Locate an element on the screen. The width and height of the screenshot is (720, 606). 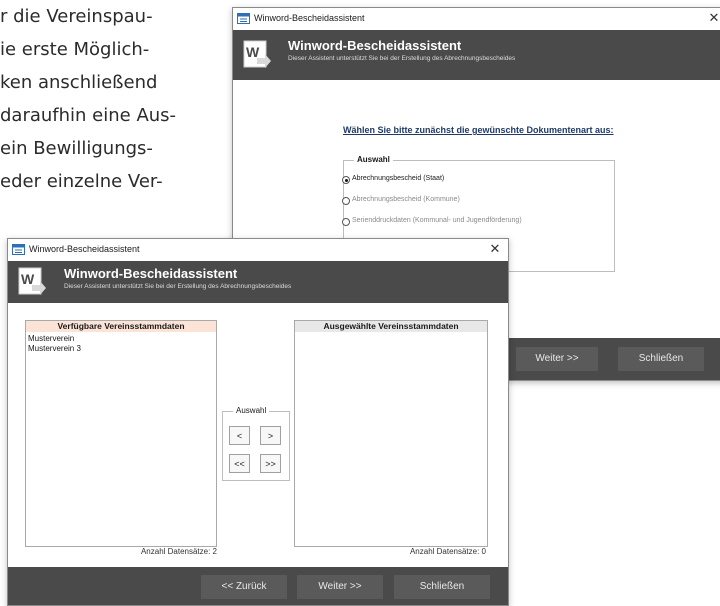
move-all-right-button: >> is located at coordinates (270, 463).